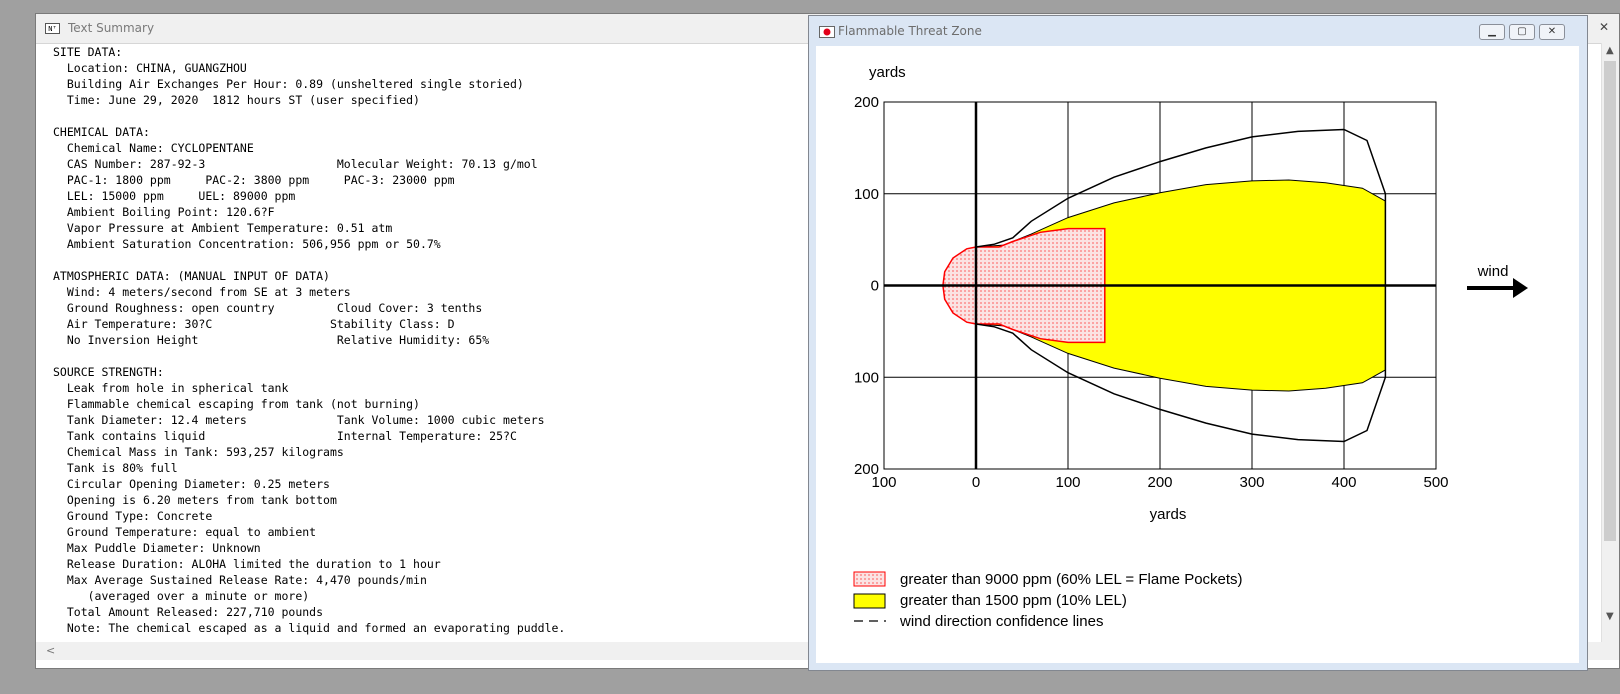 Image resolution: width=1620 pixels, height=694 pixels. I want to click on text-summary-title: Text Summary, so click(111, 28).